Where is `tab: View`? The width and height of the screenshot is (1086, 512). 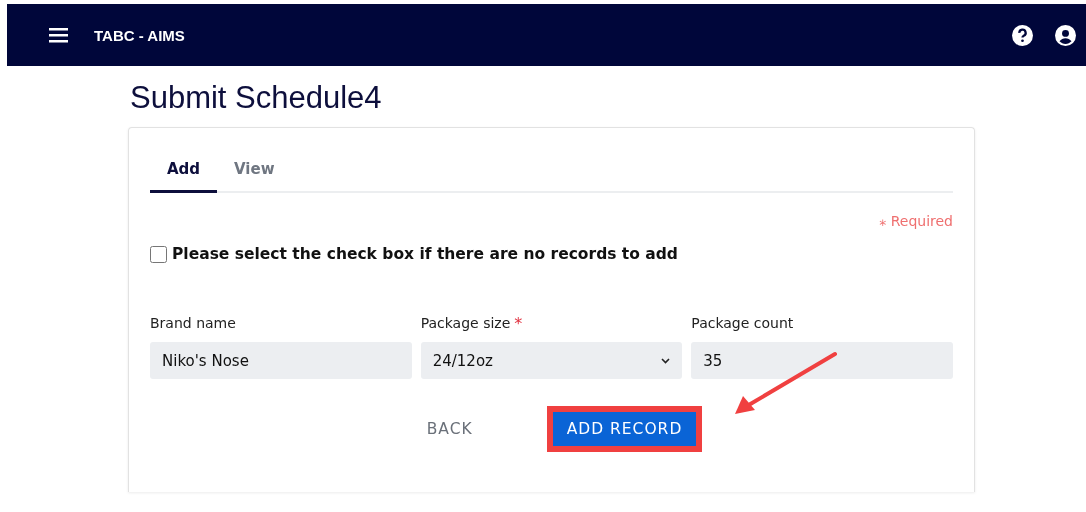 tab: View is located at coordinates (253, 171).